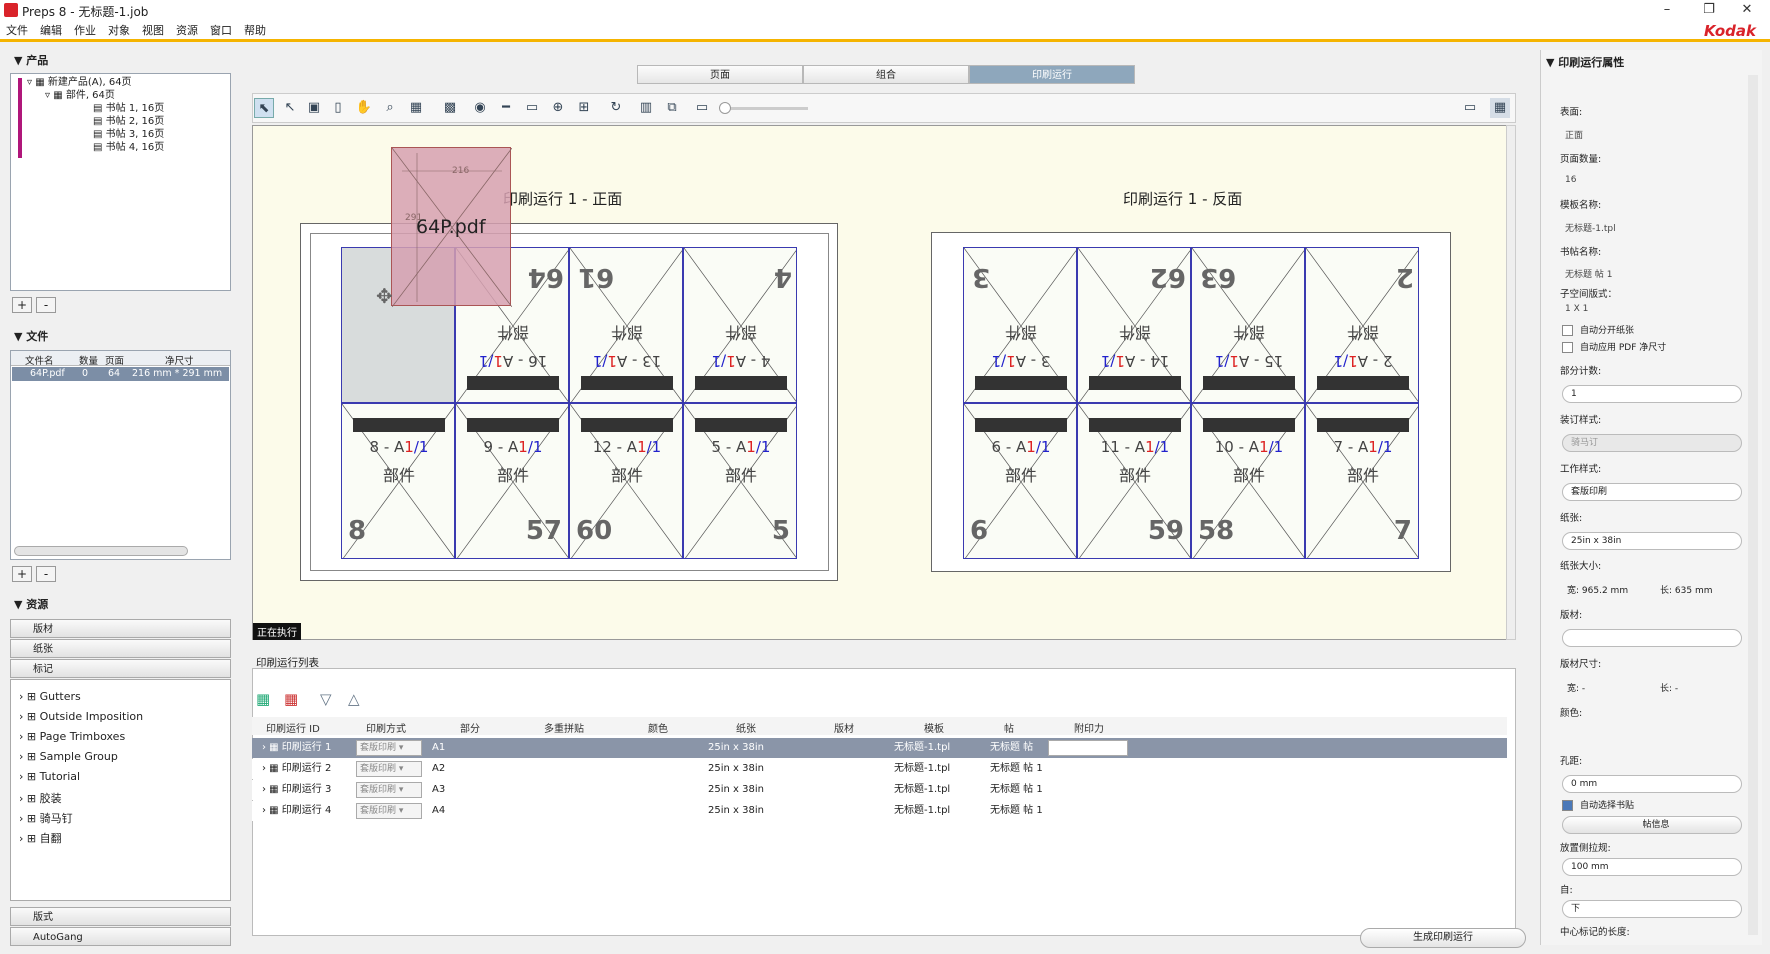 Image resolution: width=1770 pixels, height=954 pixels. I want to click on front-page-8: 8 - A1/1 部件 8, so click(398, 481).